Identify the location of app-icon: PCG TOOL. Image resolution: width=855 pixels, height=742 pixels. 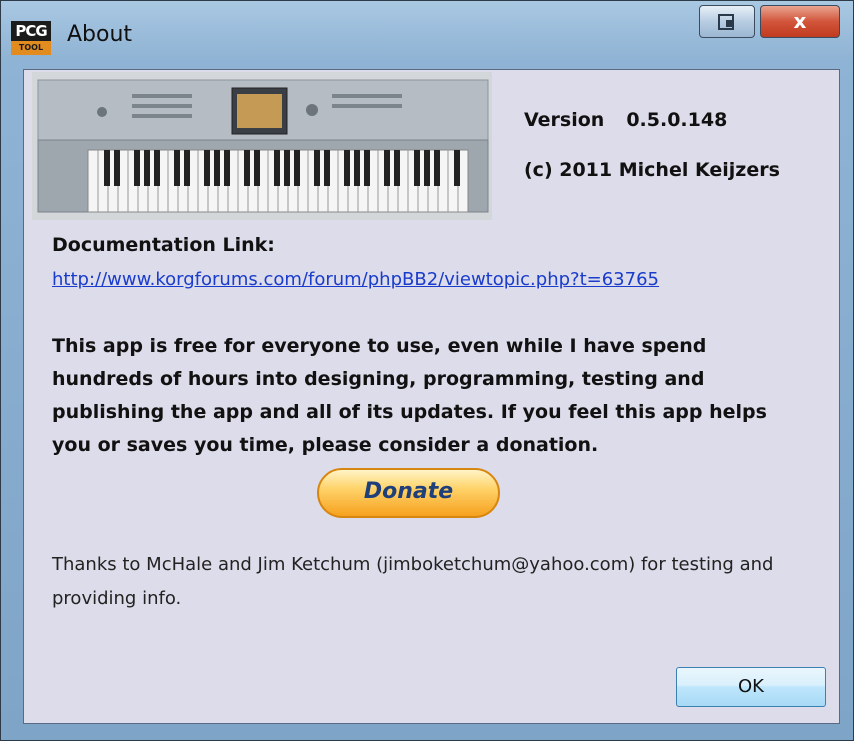
(31, 38).